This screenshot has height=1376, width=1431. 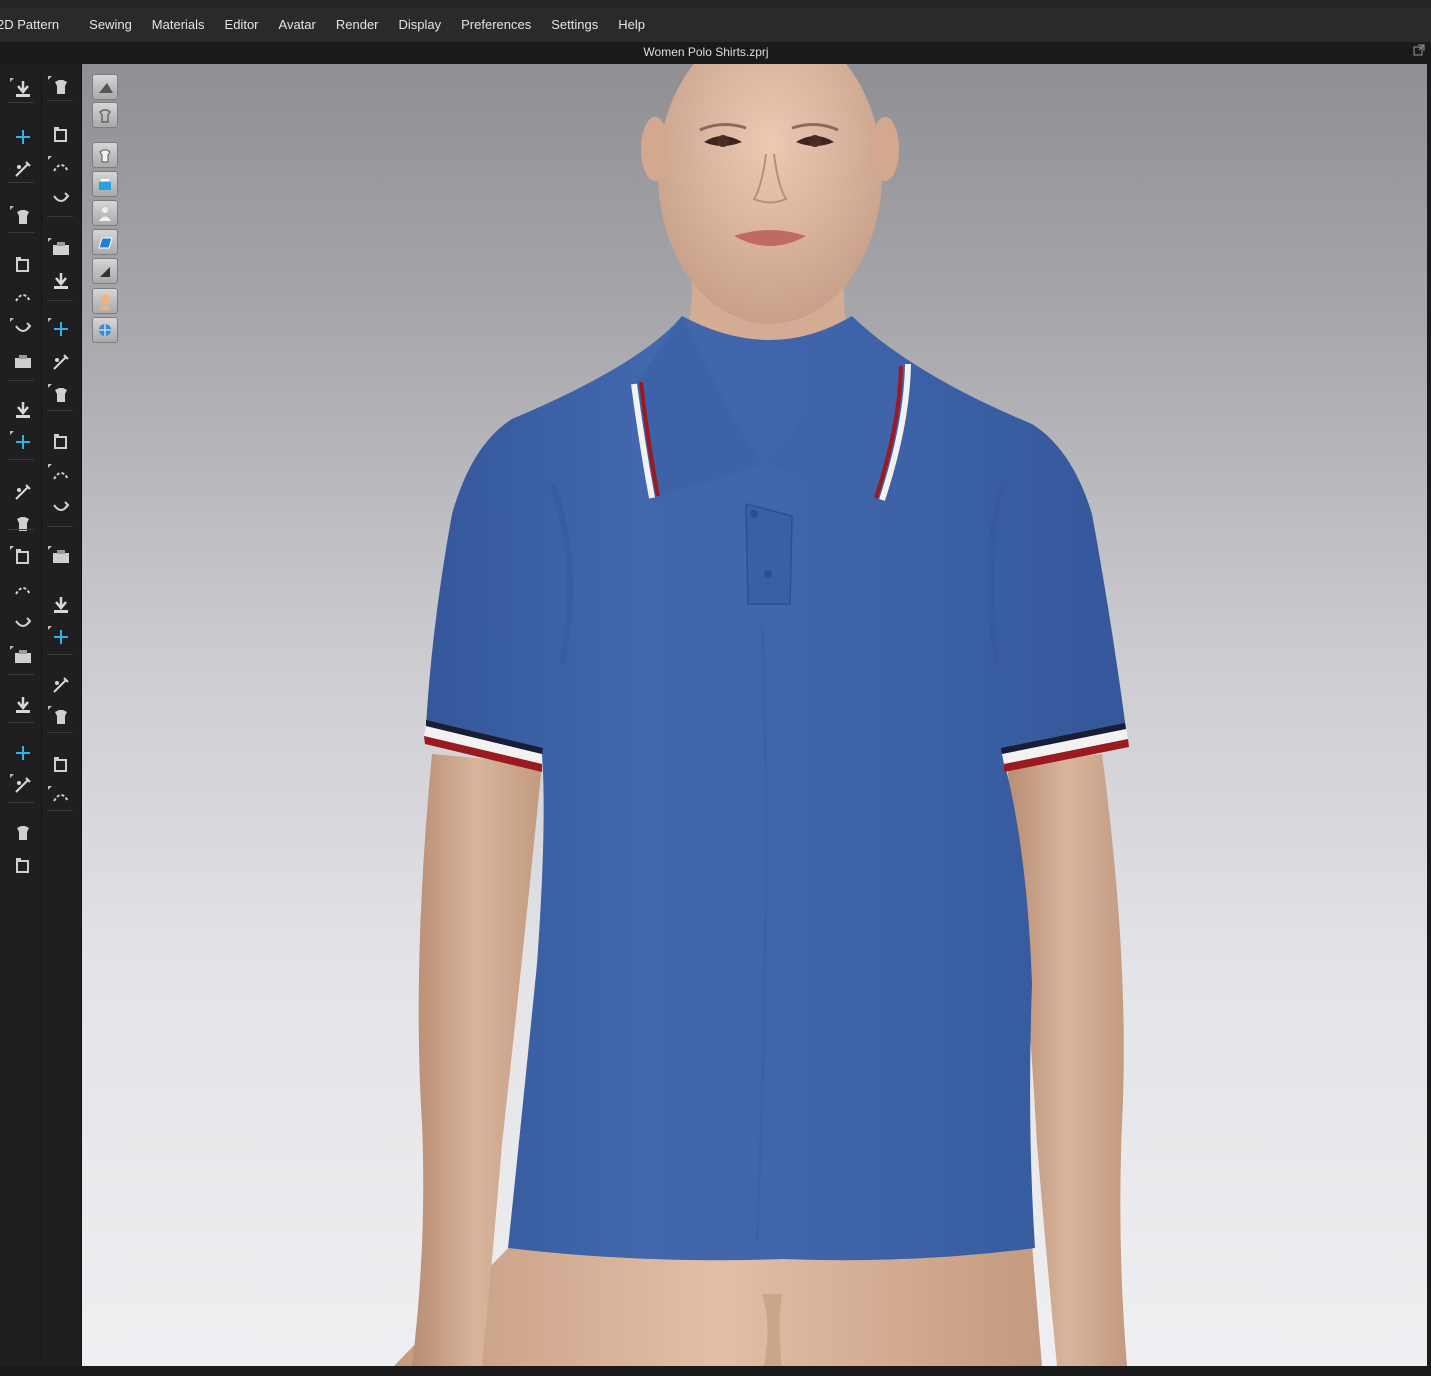 What do you see at coordinates (61, 765) in the screenshot?
I see `flatten-icon` at bounding box center [61, 765].